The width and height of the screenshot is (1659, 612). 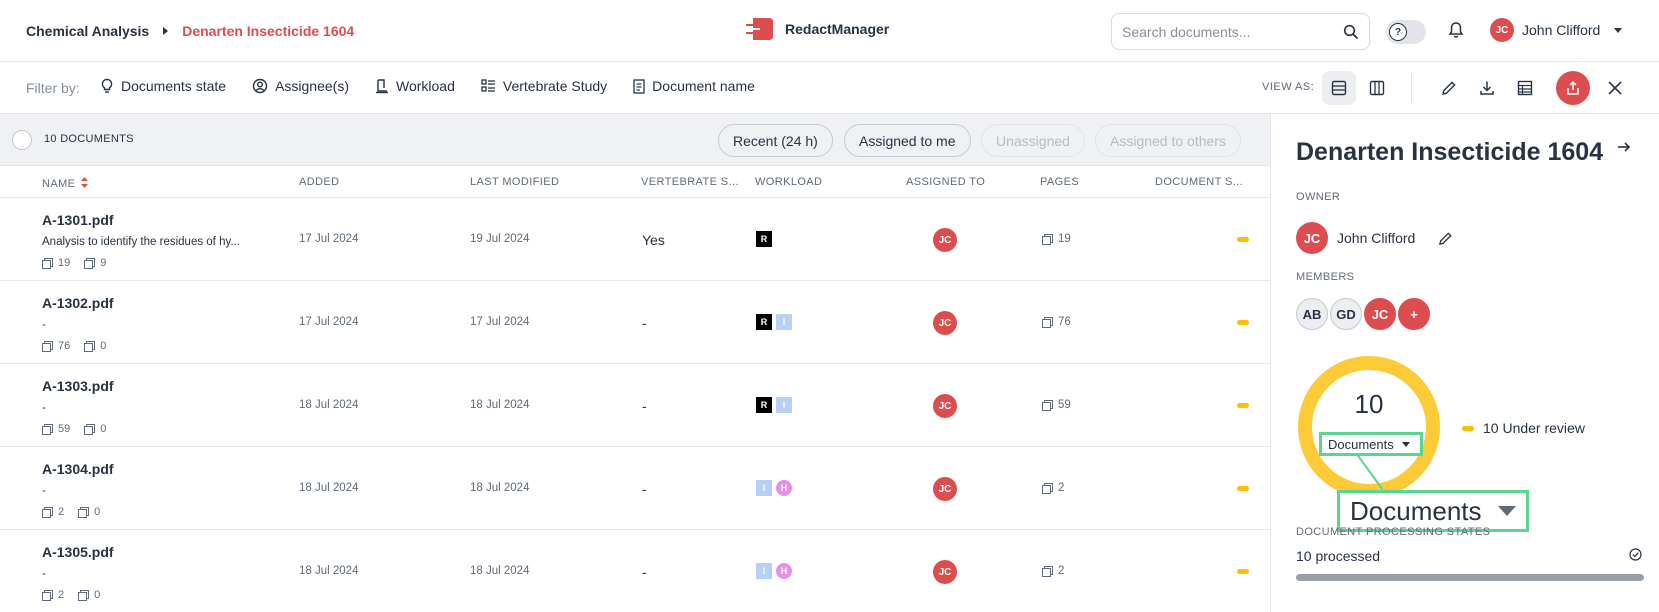 I want to click on list-view-button, so click(x=1339, y=88).